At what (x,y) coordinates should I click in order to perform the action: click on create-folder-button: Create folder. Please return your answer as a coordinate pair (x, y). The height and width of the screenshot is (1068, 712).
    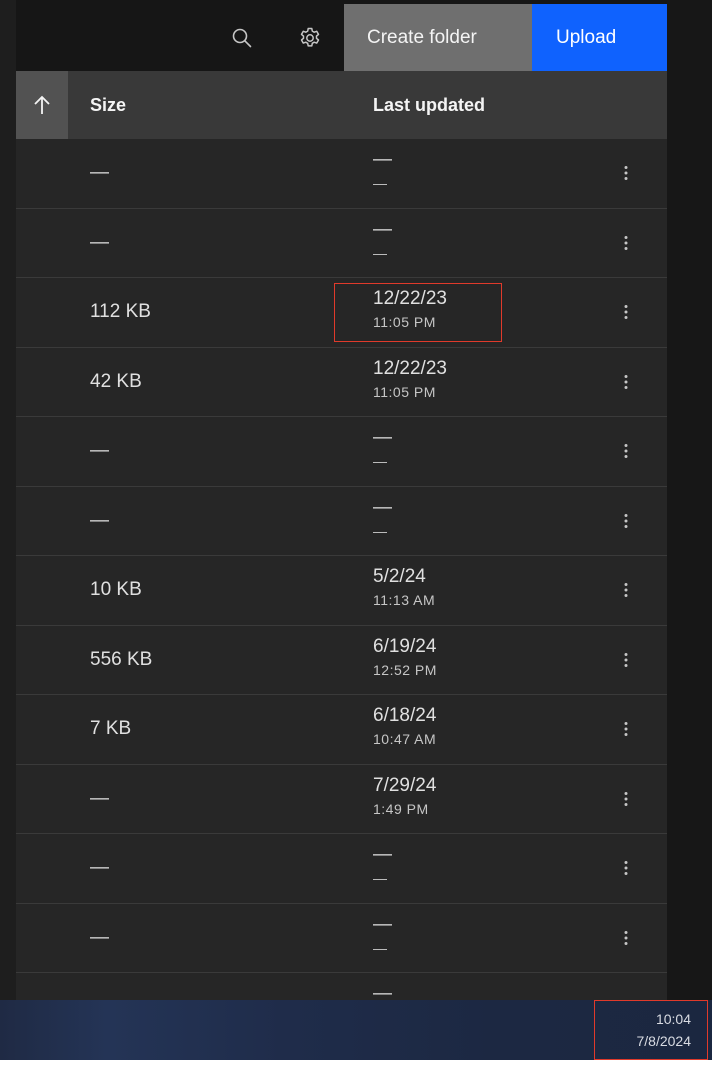
    Looking at the image, I should click on (438, 37).